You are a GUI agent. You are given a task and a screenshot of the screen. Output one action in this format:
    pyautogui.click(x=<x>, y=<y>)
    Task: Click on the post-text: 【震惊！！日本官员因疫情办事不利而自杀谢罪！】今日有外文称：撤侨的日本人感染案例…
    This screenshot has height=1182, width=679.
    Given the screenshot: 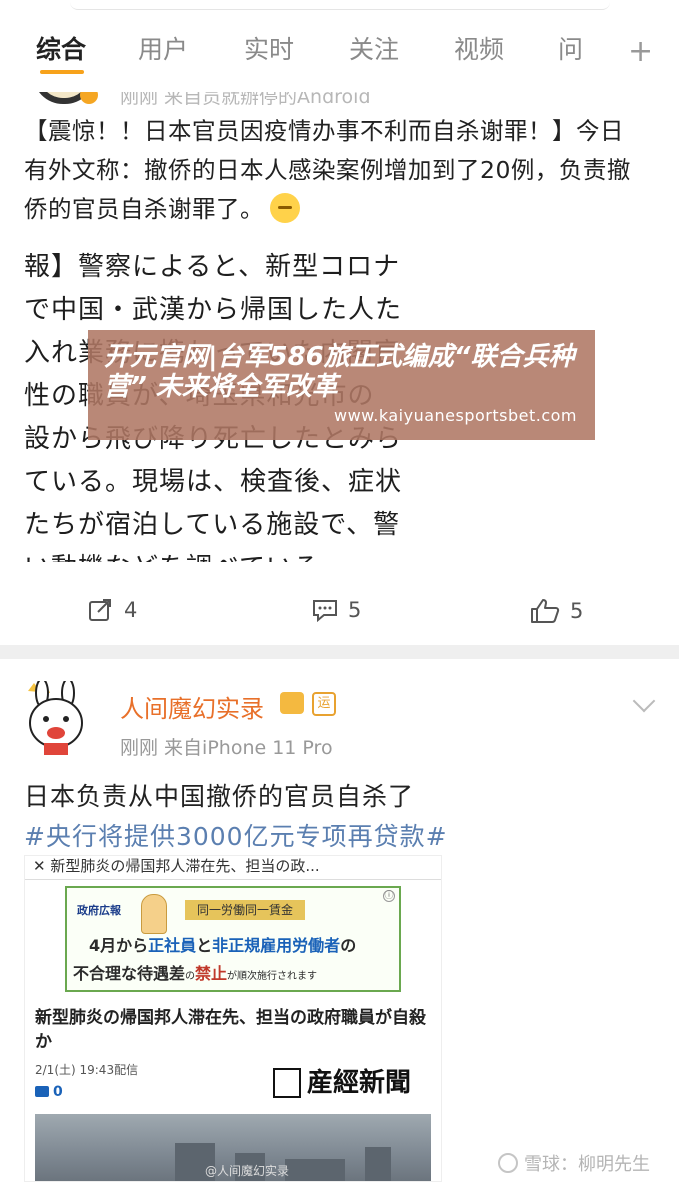 What is the action you would take?
    pyautogui.click(x=334, y=170)
    